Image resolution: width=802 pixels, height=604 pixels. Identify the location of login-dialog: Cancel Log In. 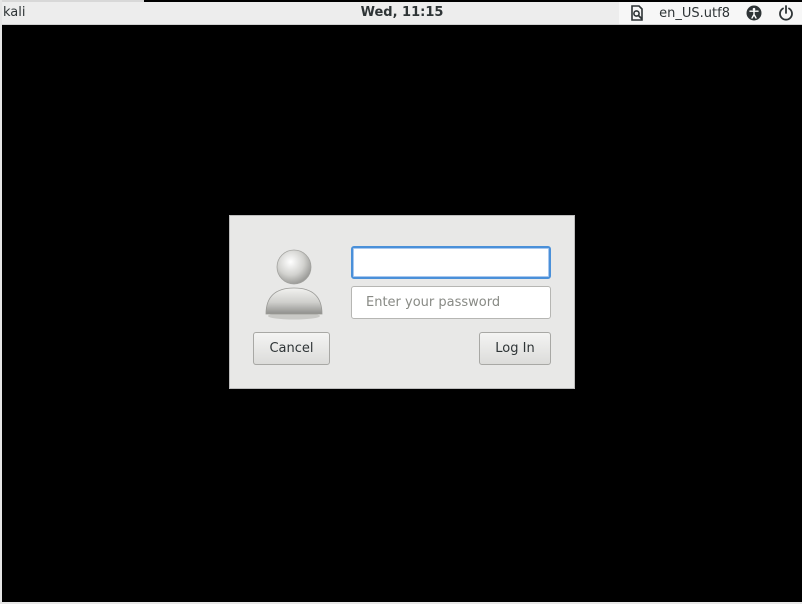
(402, 302).